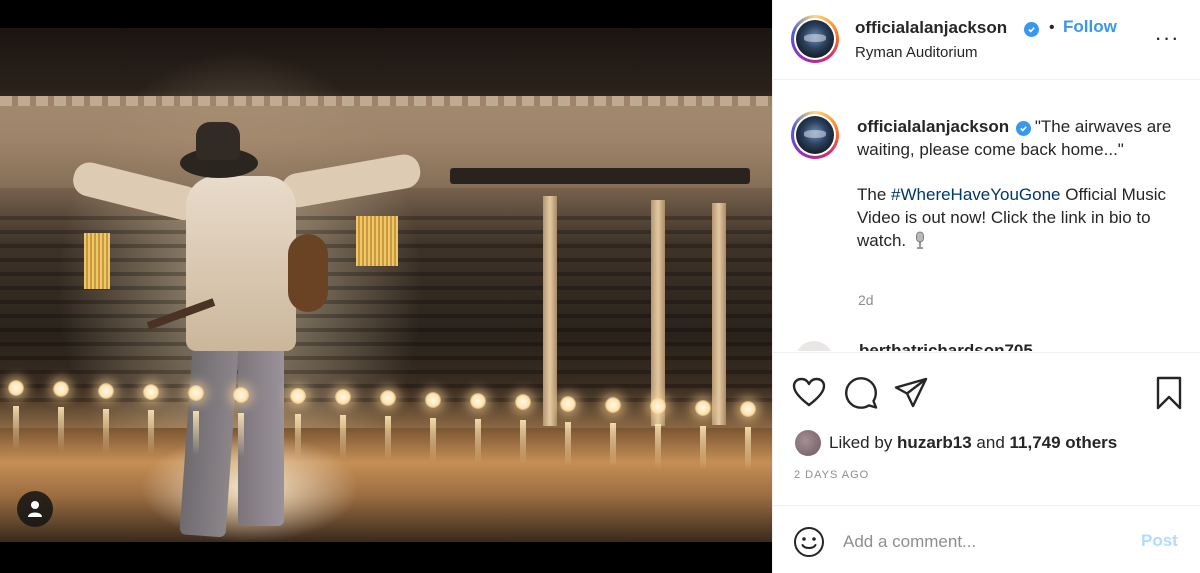  What do you see at coordinates (600, 176) in the screenshot?
I see `ryman-sign` at bounding box center [600, 176].